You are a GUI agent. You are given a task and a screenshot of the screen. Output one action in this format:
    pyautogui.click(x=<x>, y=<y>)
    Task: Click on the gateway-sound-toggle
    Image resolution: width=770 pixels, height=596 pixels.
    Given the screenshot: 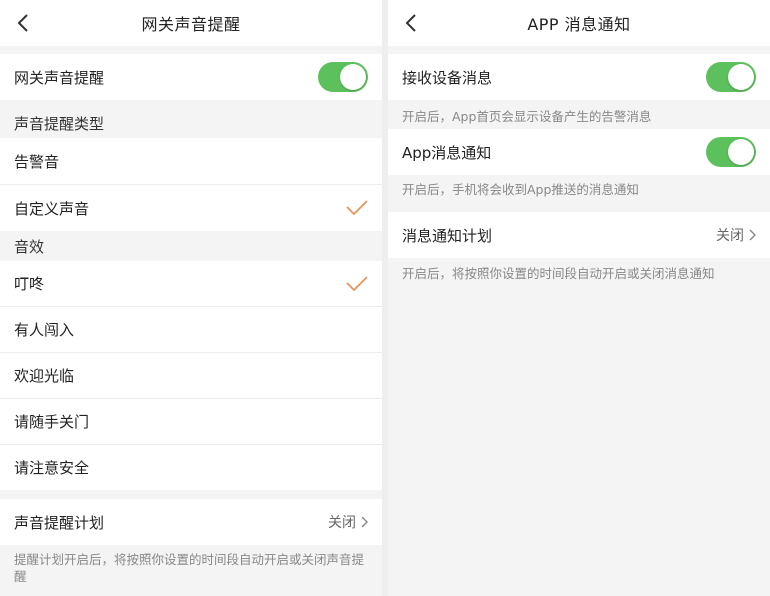 What is the action you would take?
    pyautogui.click(x=343, y=77)
    